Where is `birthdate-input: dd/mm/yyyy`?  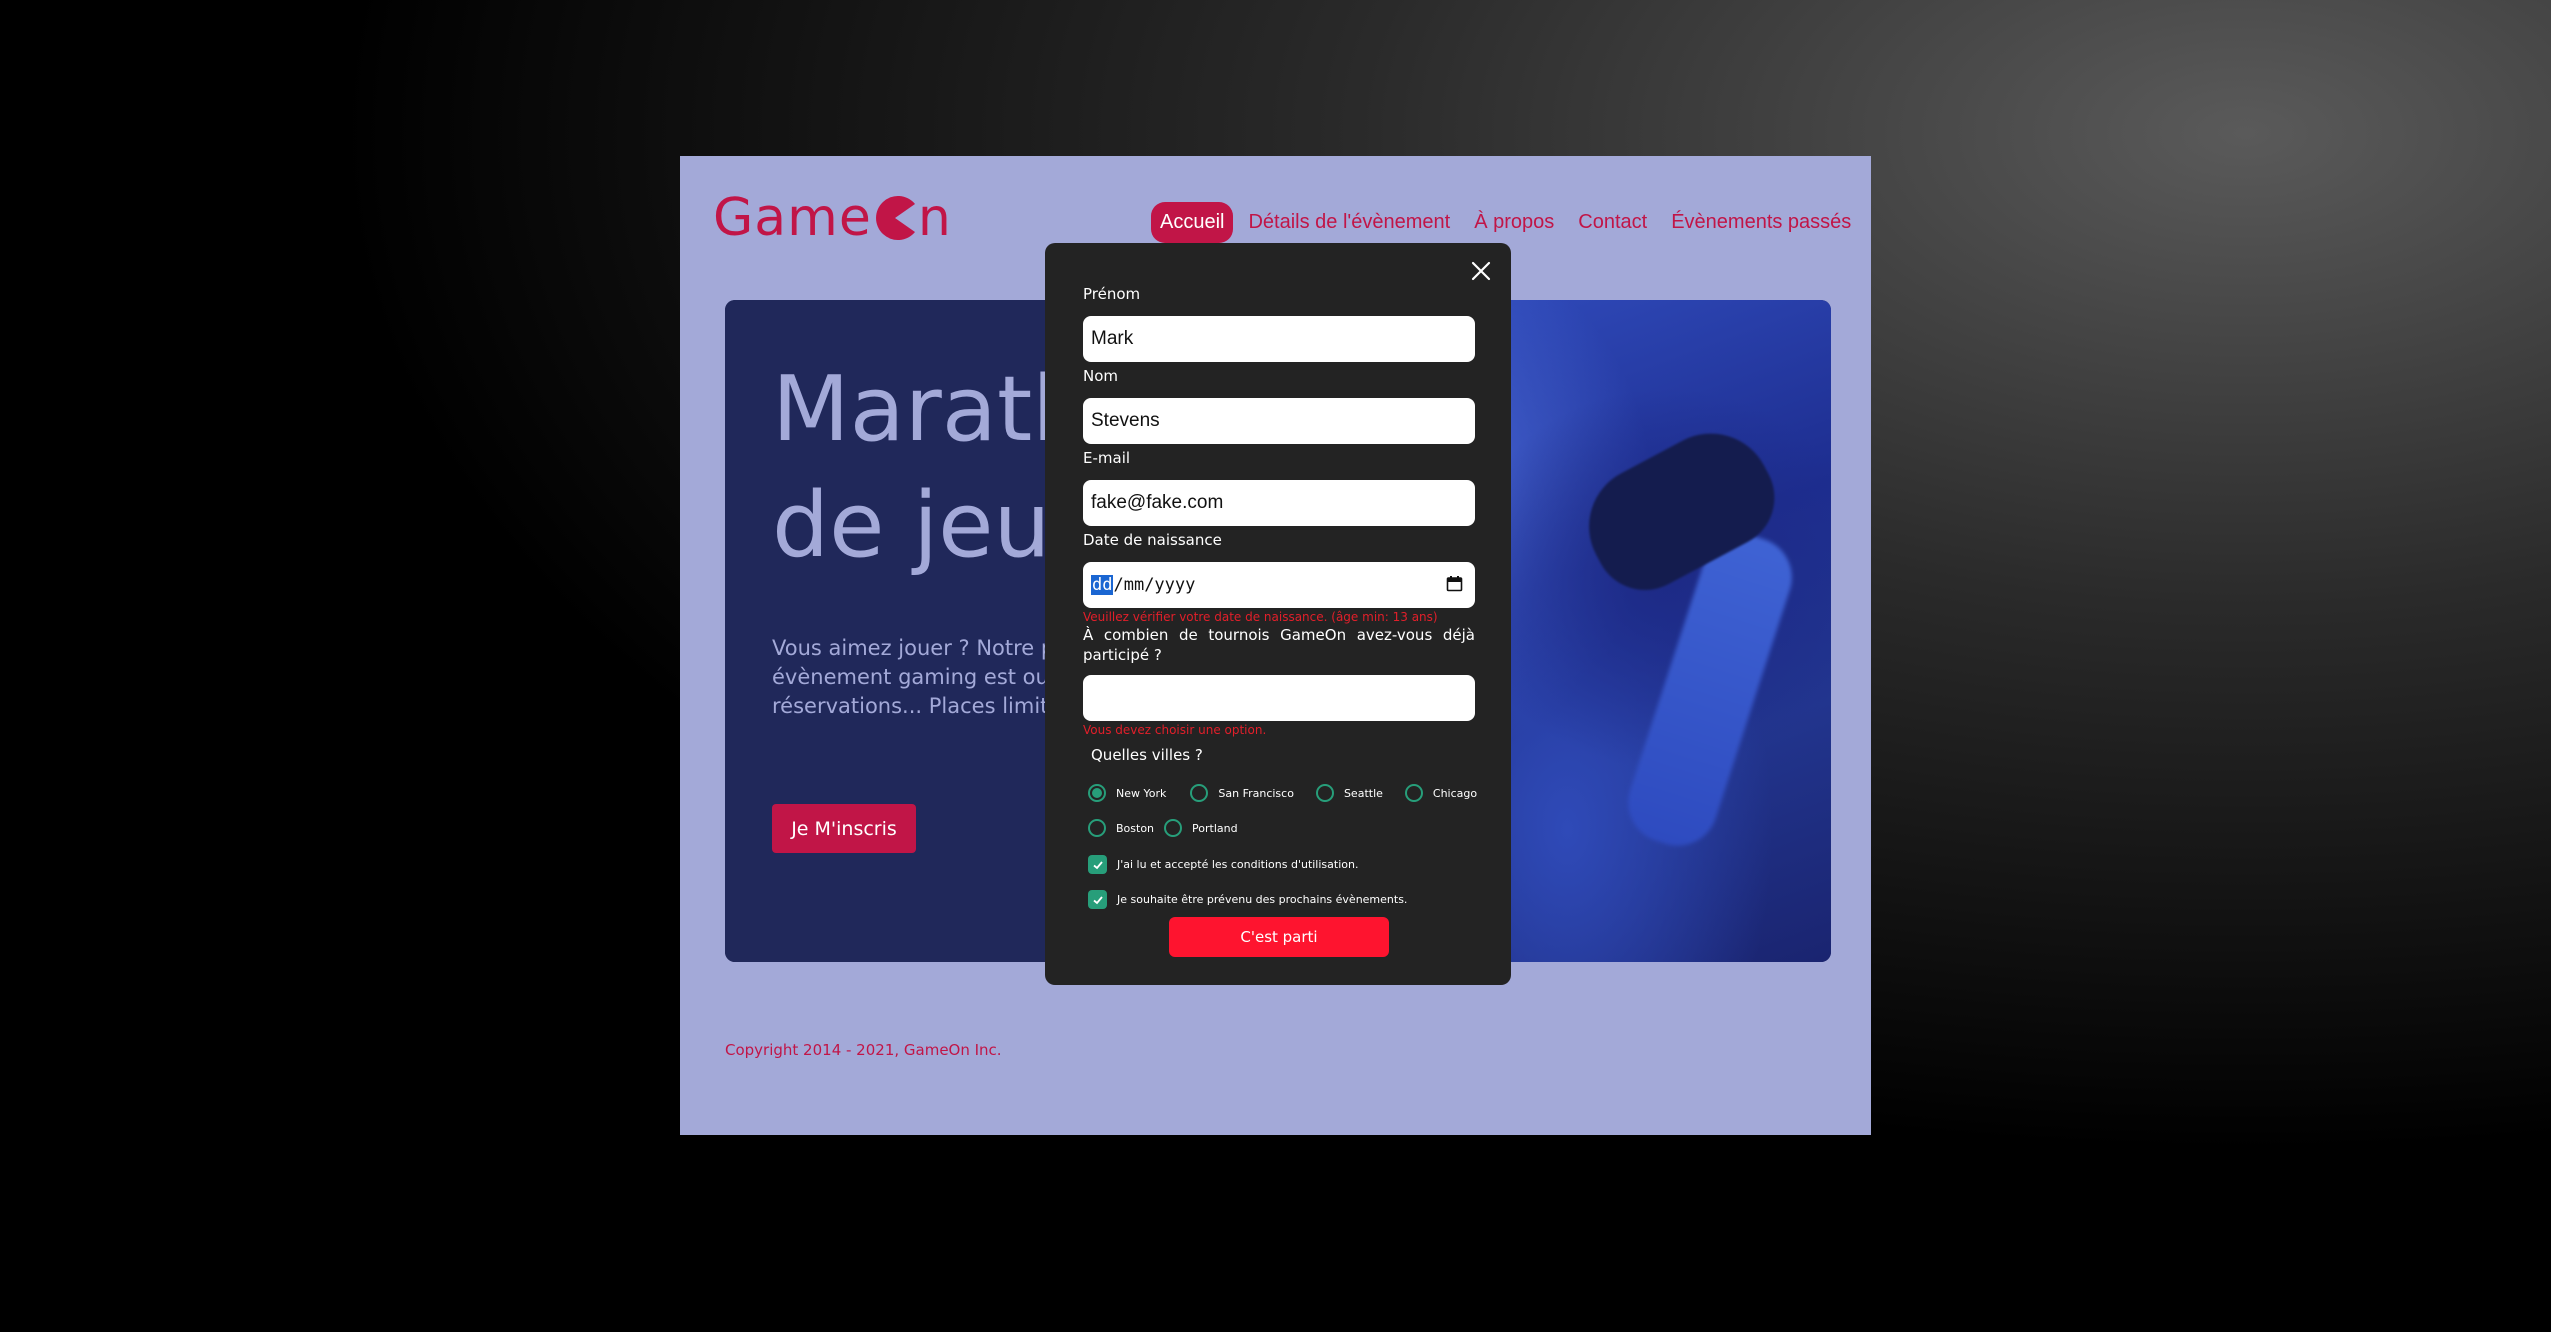 birthdate-input: dd/mm/yyyy is located at coordinates (1279, 585).